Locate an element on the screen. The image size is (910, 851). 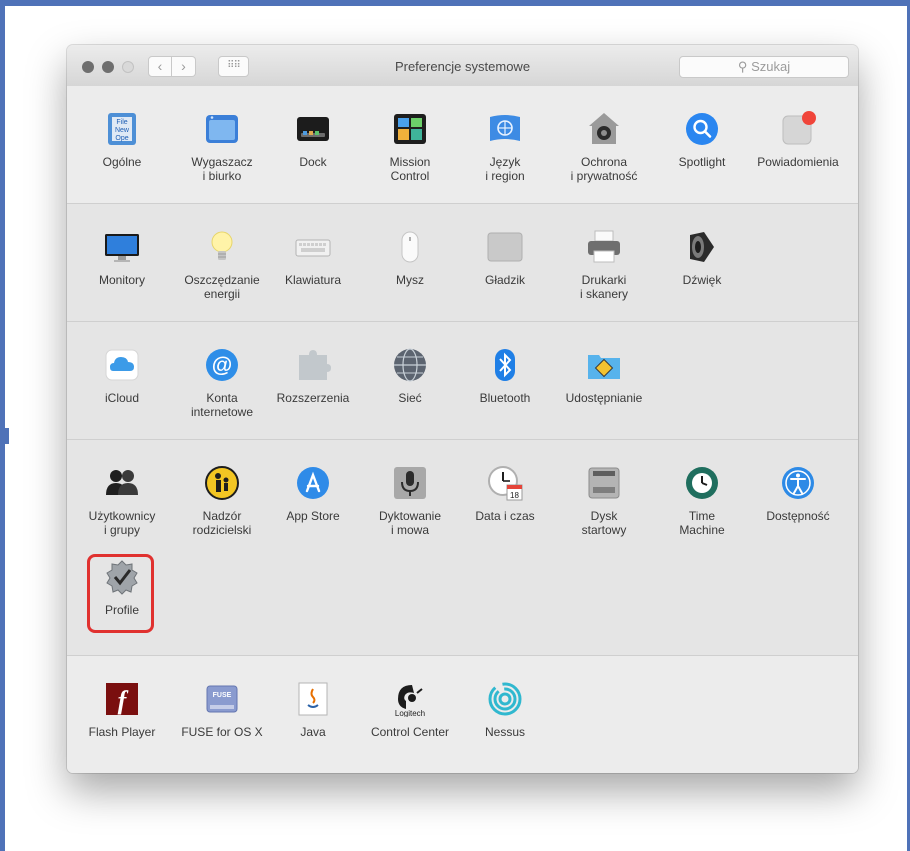
svg-text: Logitech is located at coordinates (410, 713).